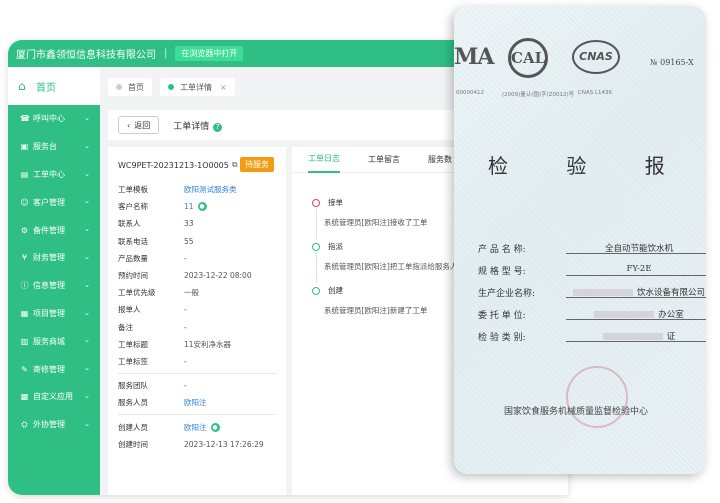 This screenshot has height=503, width=720. I want to click on cert-field-value: FY-2E, so click(636, 270).